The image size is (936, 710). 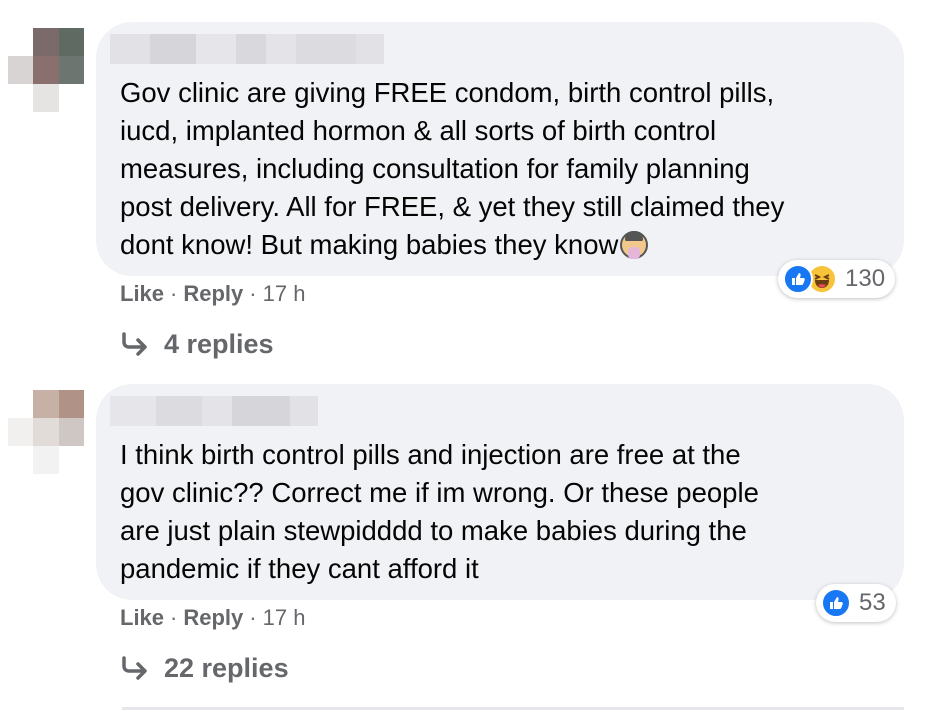 I want to click on reaction-count: 130, so click(x=865, y=278).